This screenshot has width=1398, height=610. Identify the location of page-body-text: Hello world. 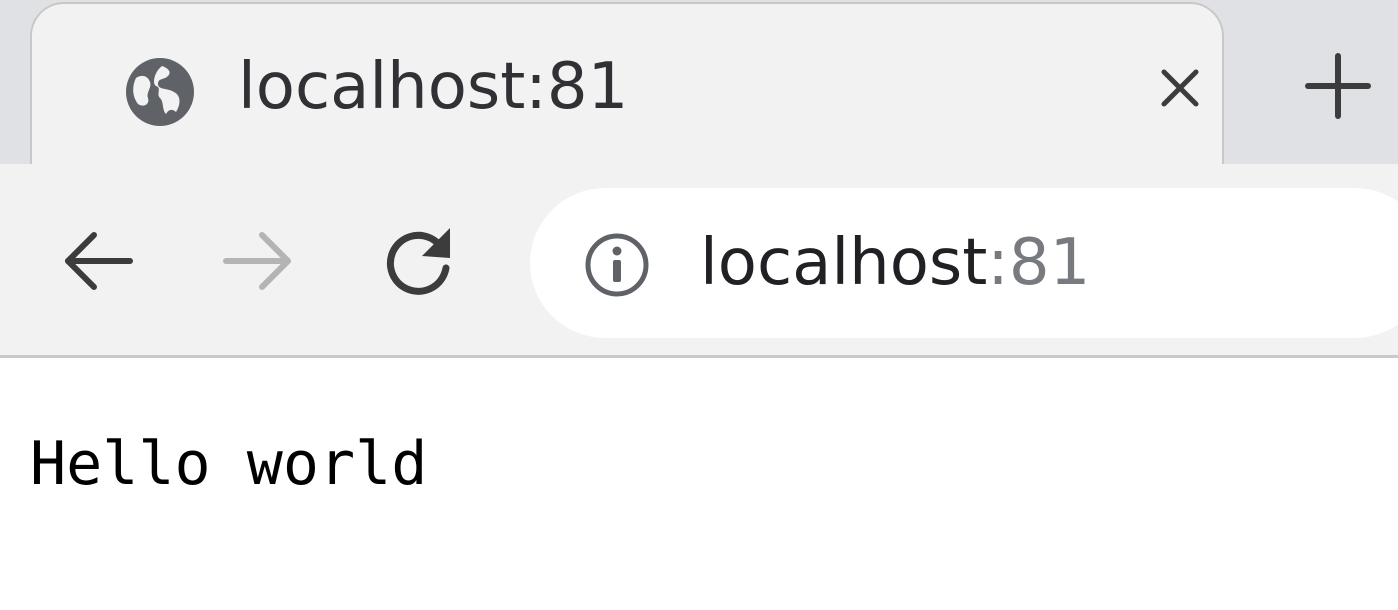
(229, 464).